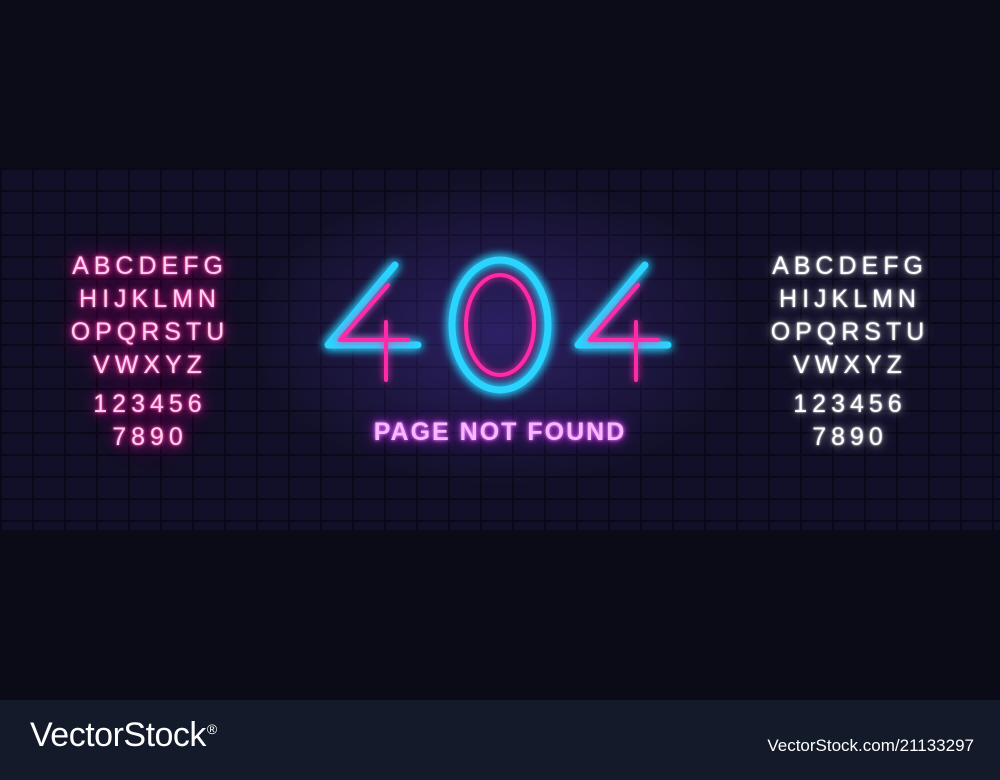 This screenshot has height=780, width=1000. Describe the element at coordinates (500, 740) in the screenshot. I see `watermark-footer: VectorStock® VectorStock.com/21133297` at that location.